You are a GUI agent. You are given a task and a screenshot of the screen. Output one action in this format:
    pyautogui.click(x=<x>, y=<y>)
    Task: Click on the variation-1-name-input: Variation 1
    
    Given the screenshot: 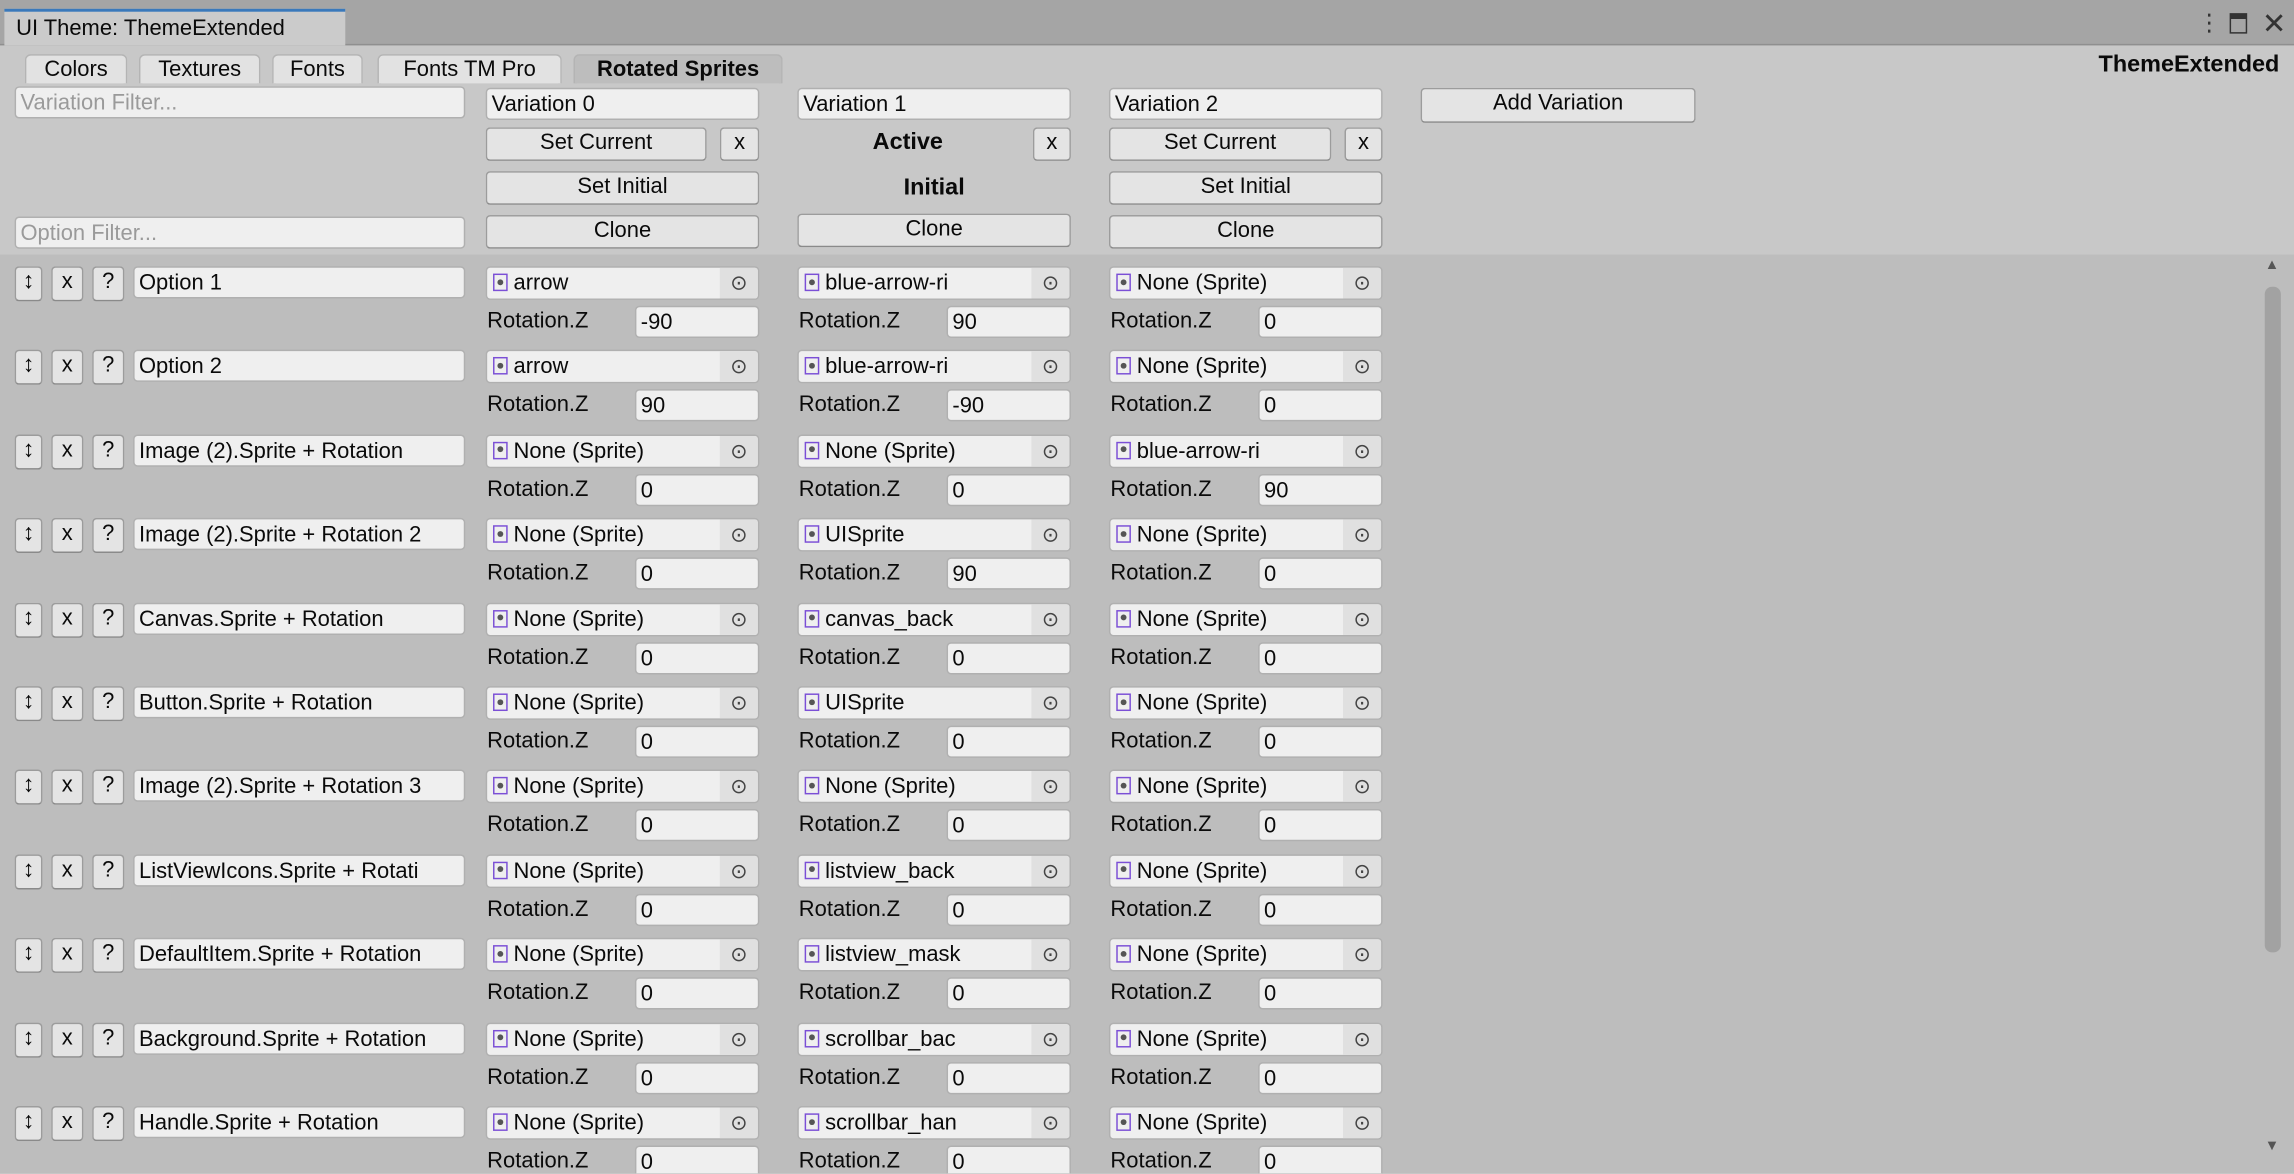 What is the action you would take?
    pyautogui.click(x=934, y=103)
    